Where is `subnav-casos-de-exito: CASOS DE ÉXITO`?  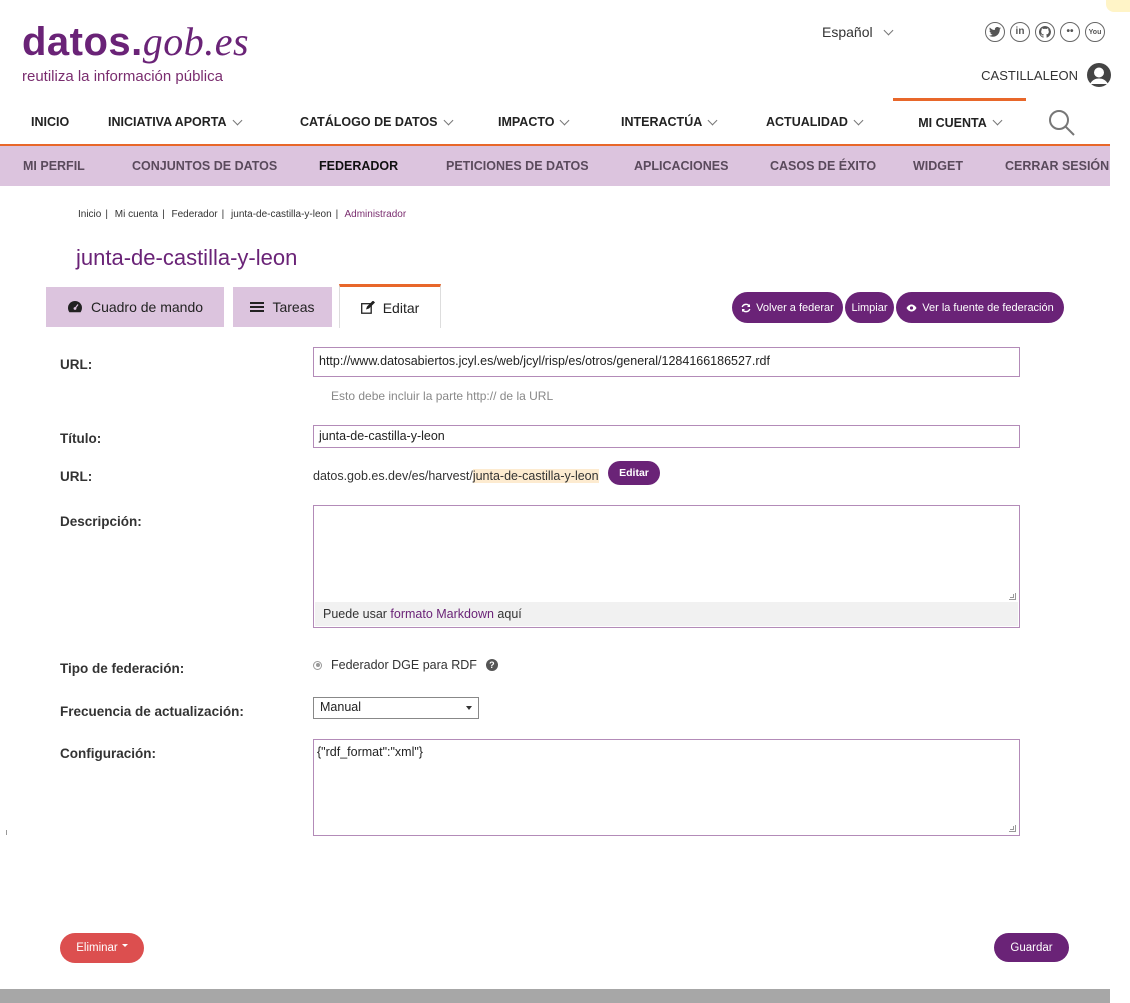
subnav-casos-de-exito: CASOS DE ÉXITO is located at coordinates (823, 166).